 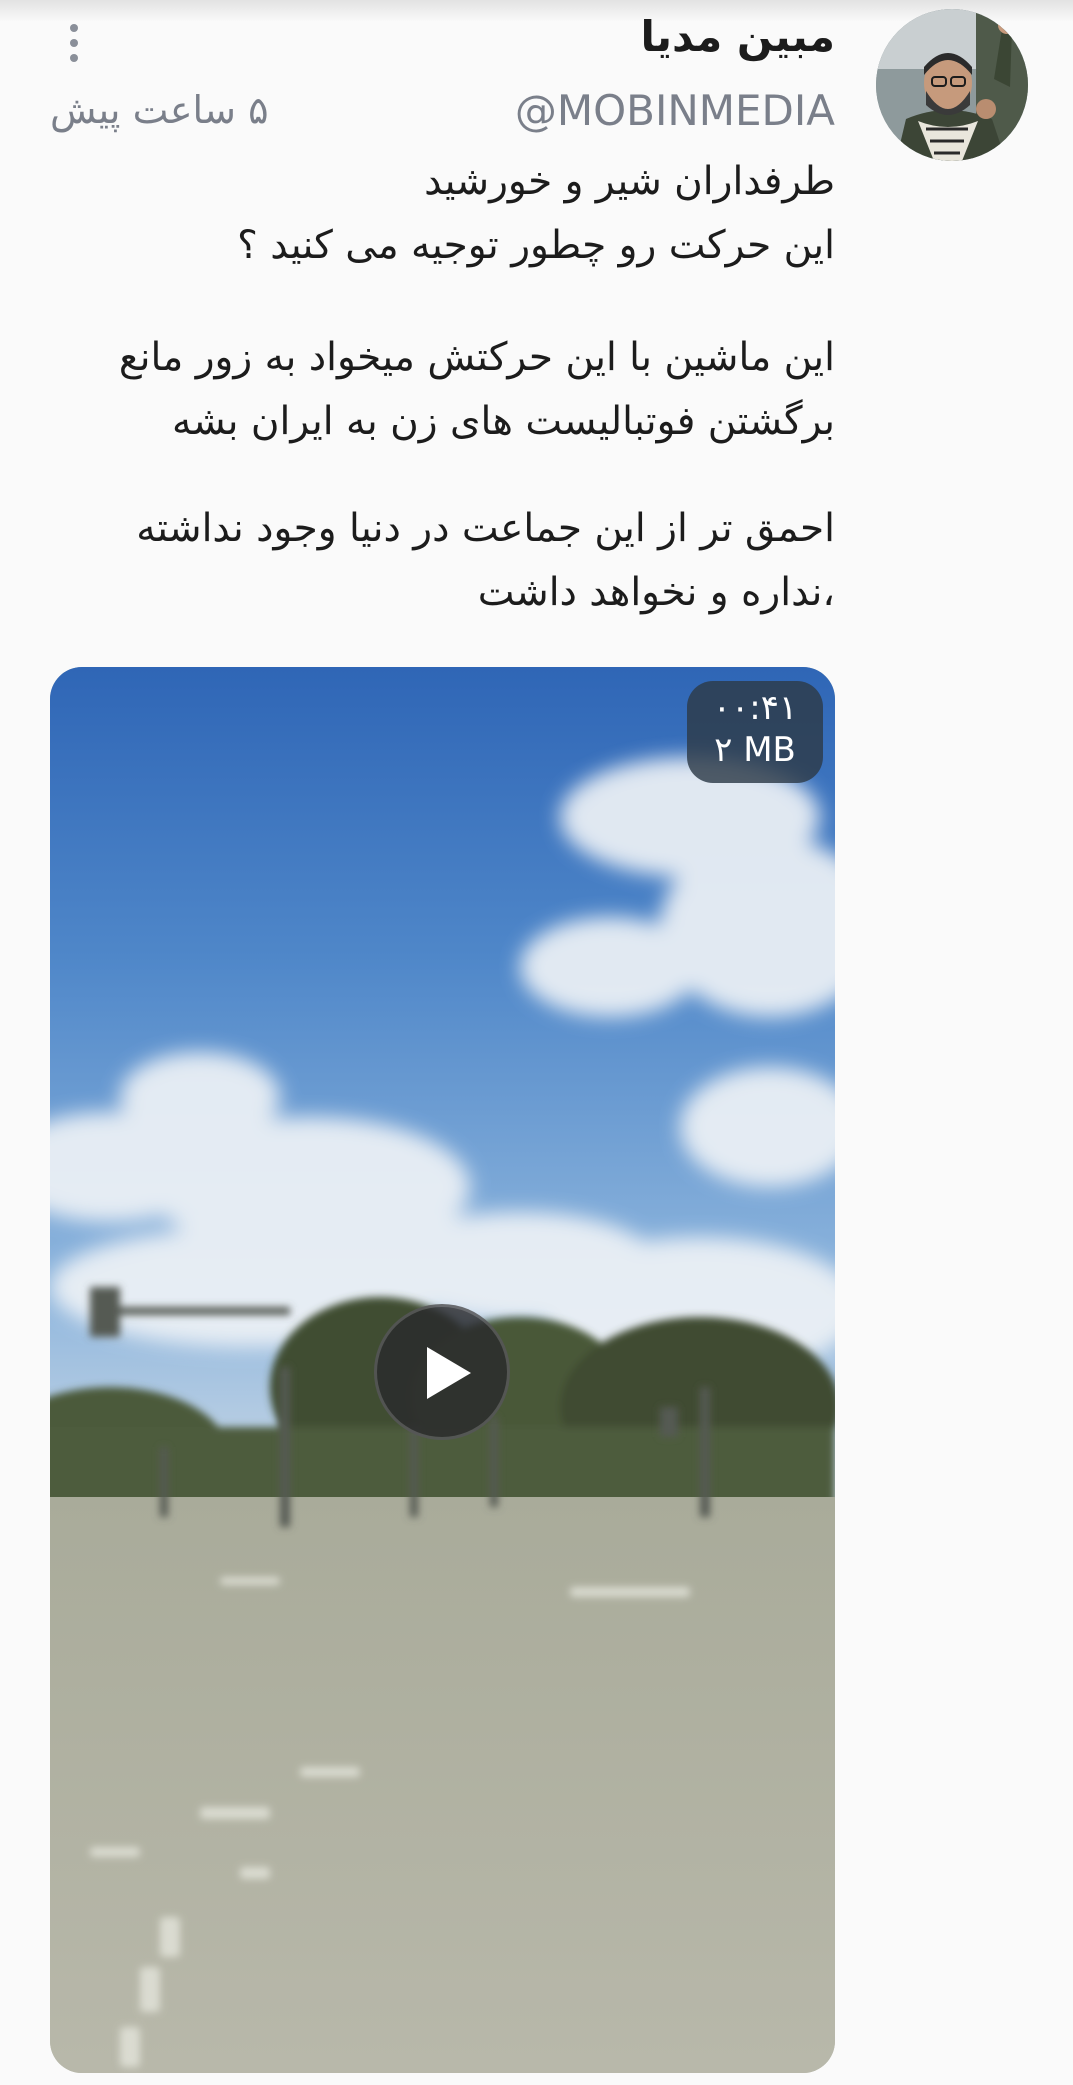 What do you see at coordinates (952, 85) in the screenshot?
I see `author-avatar` at bounding box center [952, 85].